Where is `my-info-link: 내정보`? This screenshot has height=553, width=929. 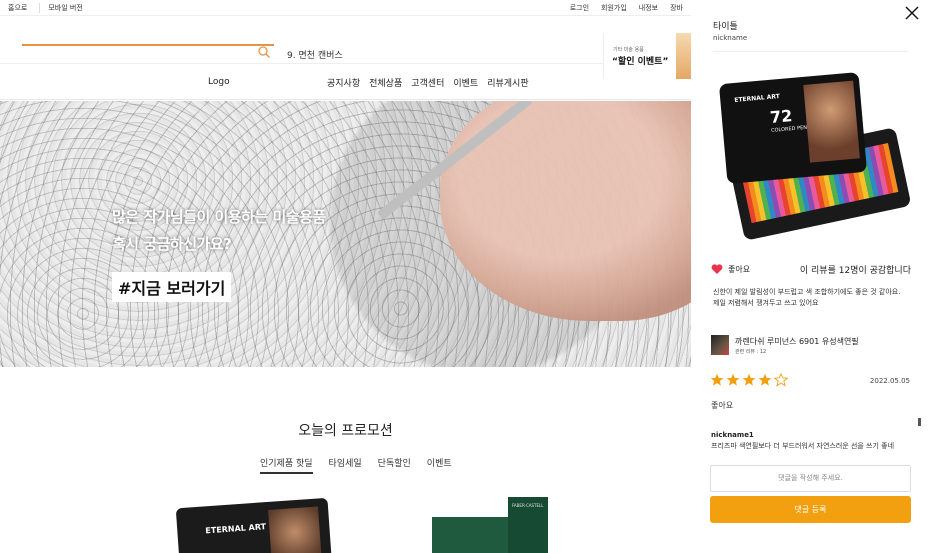
my-info-link: 내정보 is located at coordinates (648, 8).